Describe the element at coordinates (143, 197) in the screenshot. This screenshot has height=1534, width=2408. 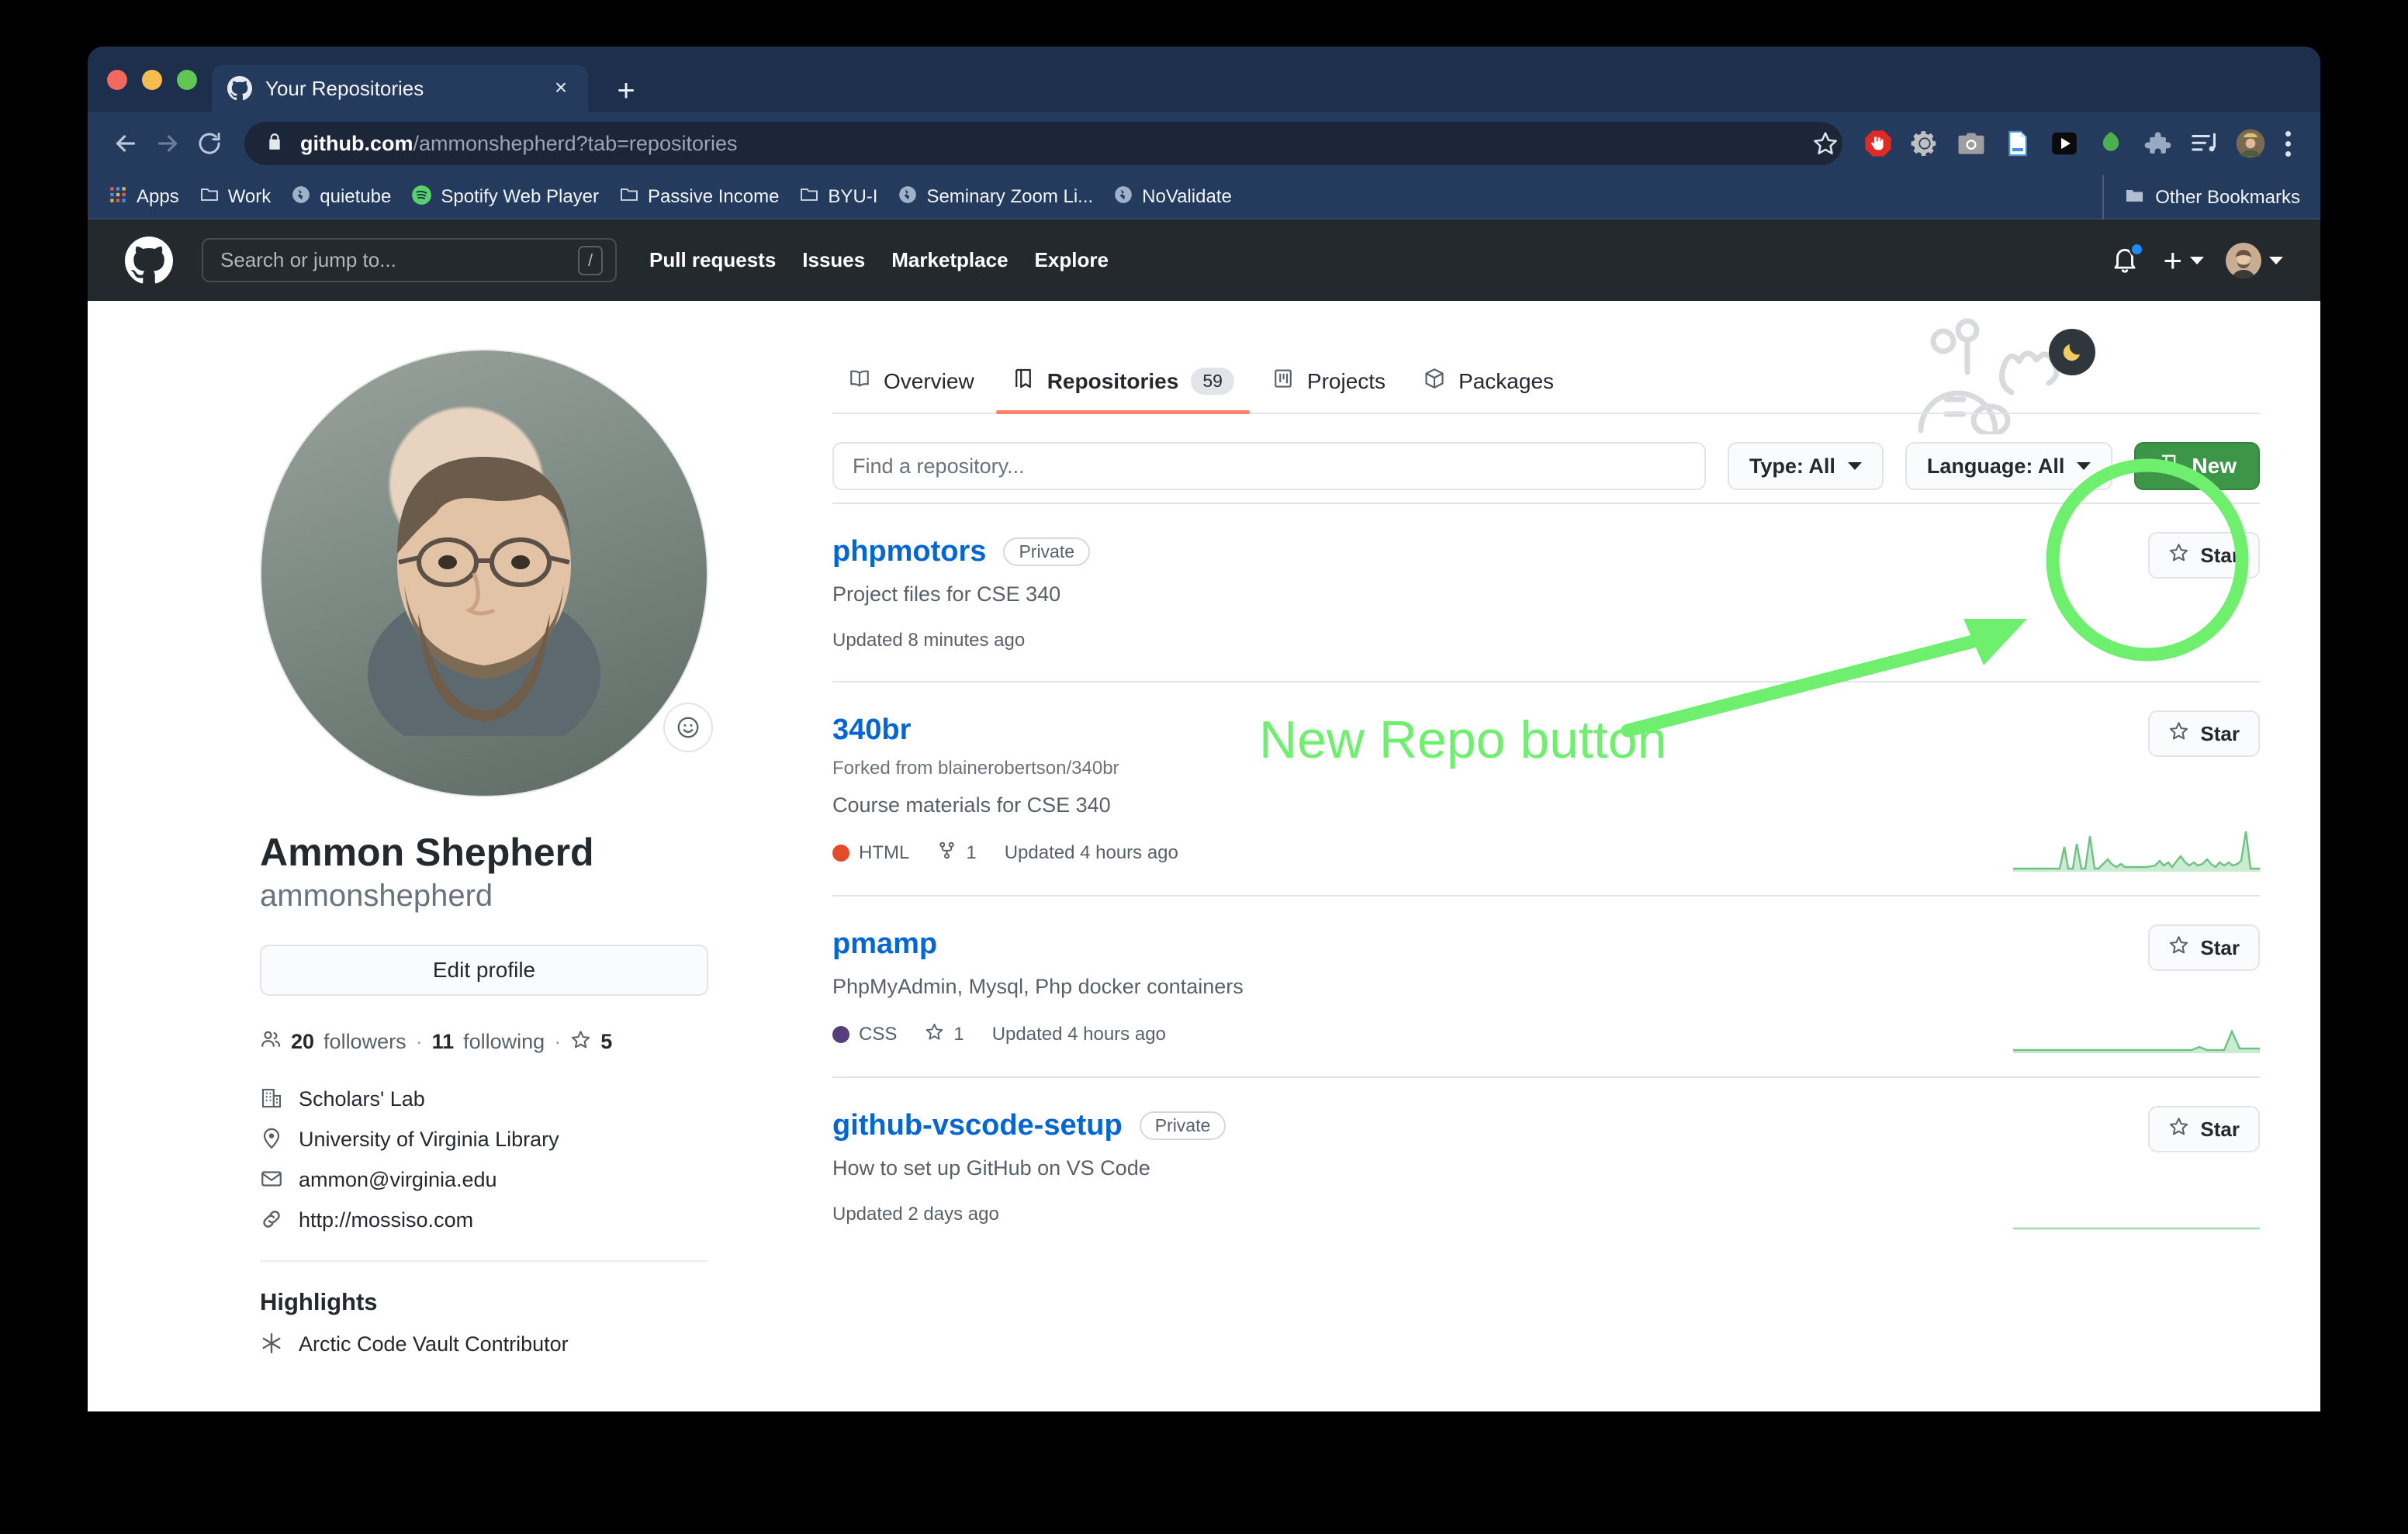
I see `bookmark-apps: Apps` at that location.